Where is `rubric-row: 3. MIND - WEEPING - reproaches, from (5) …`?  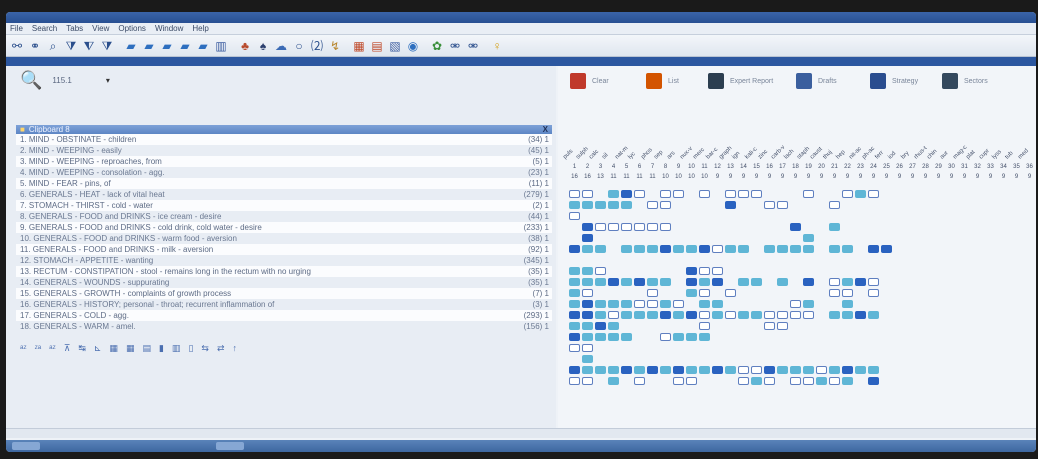
rubric-row: 3. MIND - WEEPING - reproaches, from (5) … is located at coordinates (284, 161).